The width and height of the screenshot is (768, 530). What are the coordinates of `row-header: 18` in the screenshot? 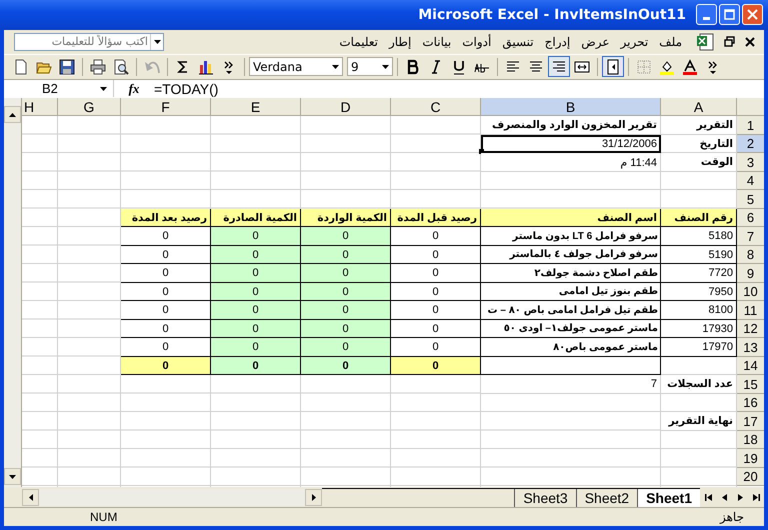 It's located at (750, 440).